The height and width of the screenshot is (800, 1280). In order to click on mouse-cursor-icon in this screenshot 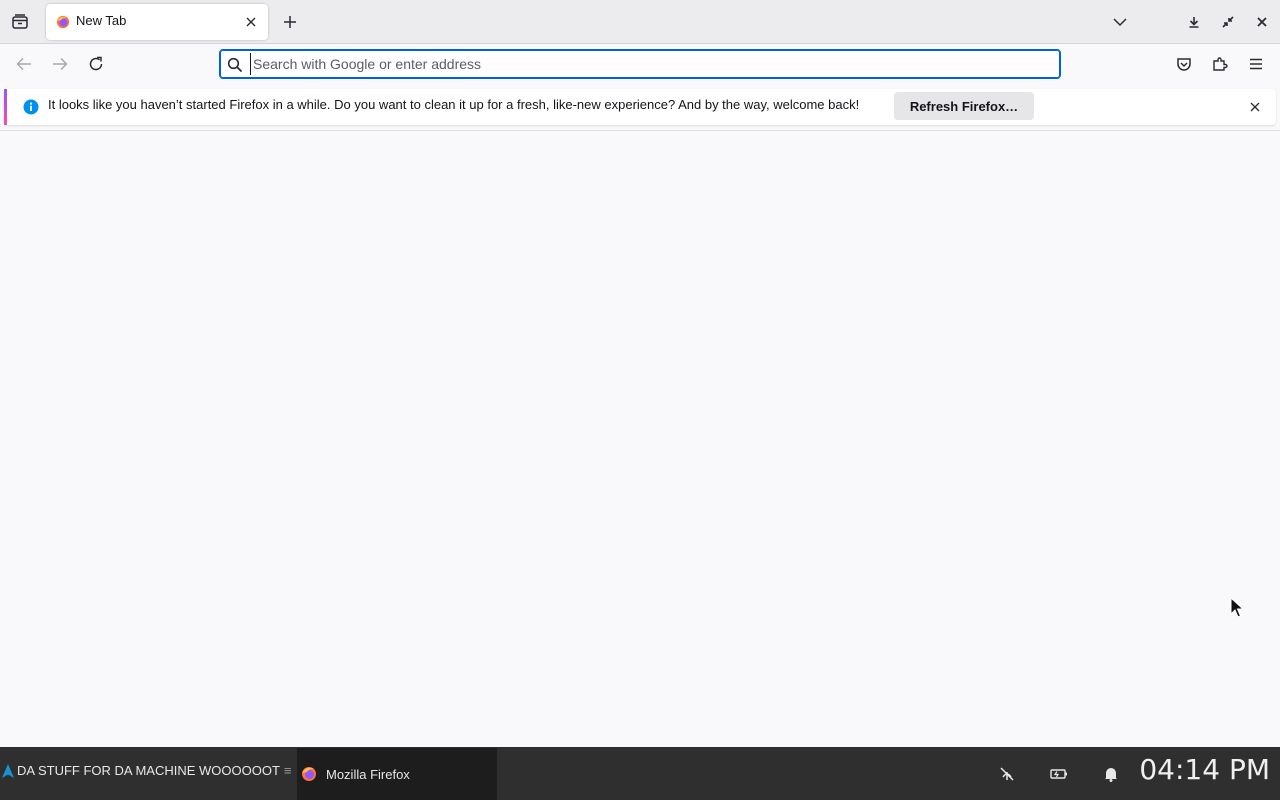, I will do `click(1237, 607)`.